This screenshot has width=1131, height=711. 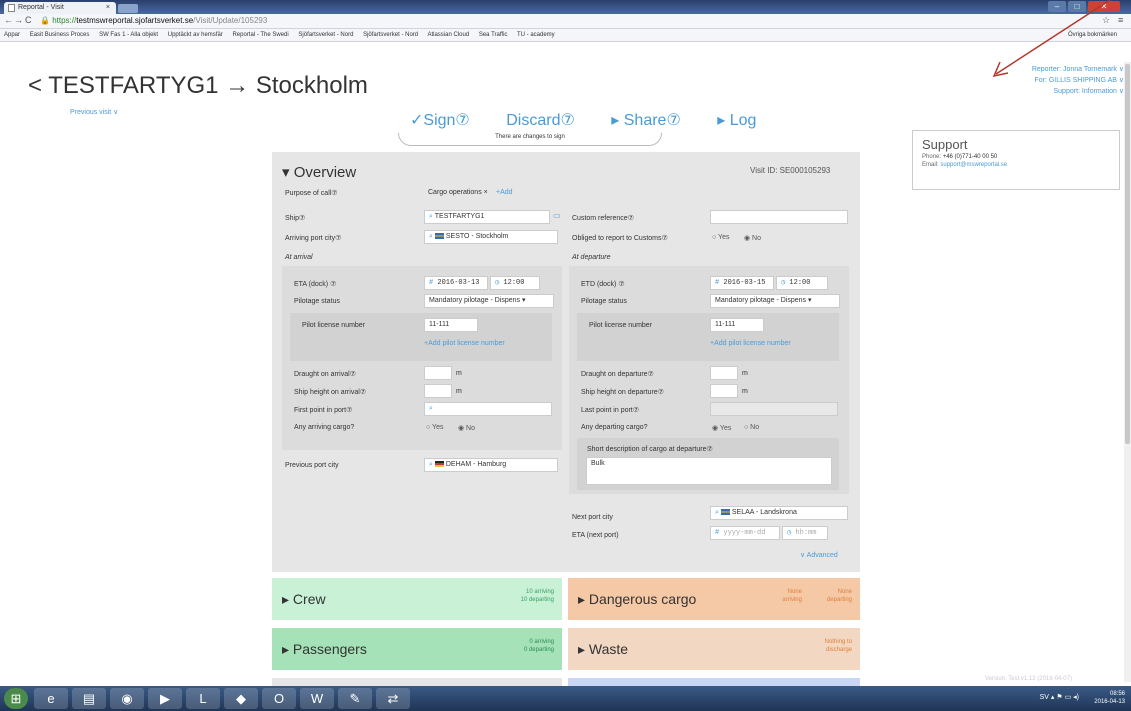 I want to click on outlook-icon: O, so click(x=279, y=698).